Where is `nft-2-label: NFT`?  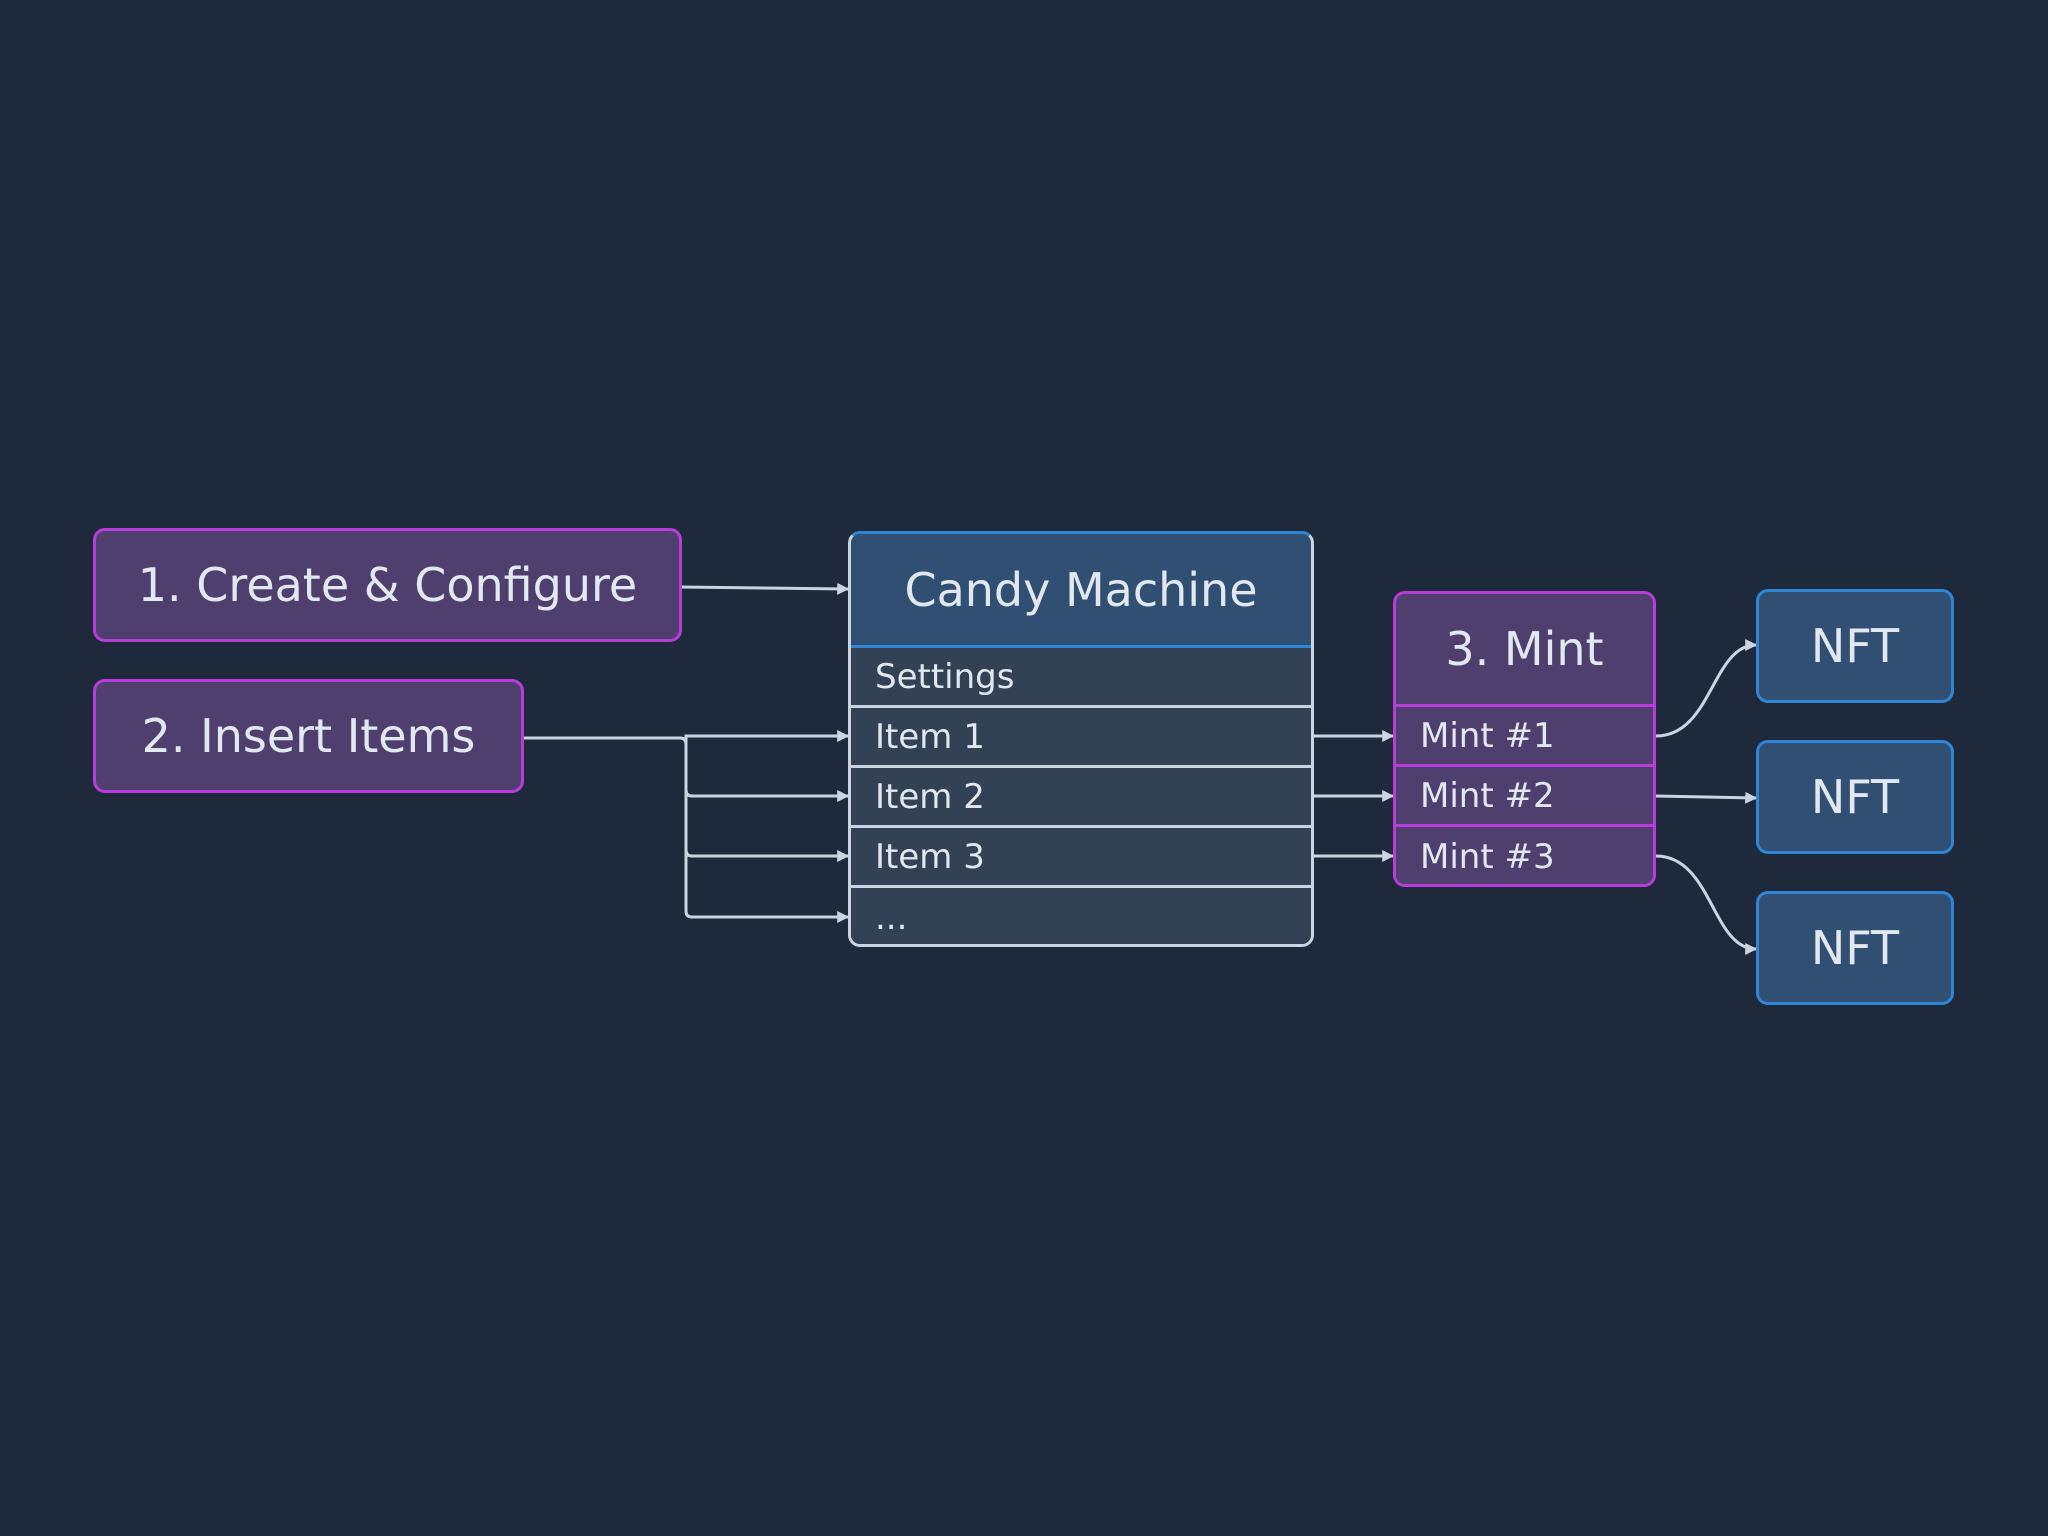 nft-2-label: NFT is located at coordinates (1855, 797).